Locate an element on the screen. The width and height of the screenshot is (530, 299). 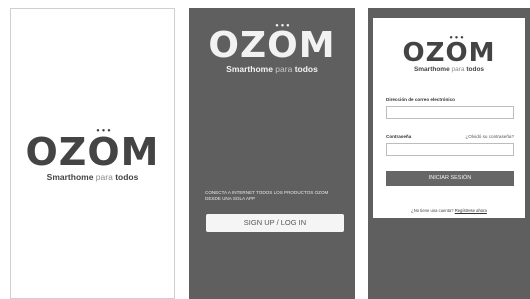
forgot-password-link: ¿Olvidó su contraseña? is located at coordinates (489, 136).